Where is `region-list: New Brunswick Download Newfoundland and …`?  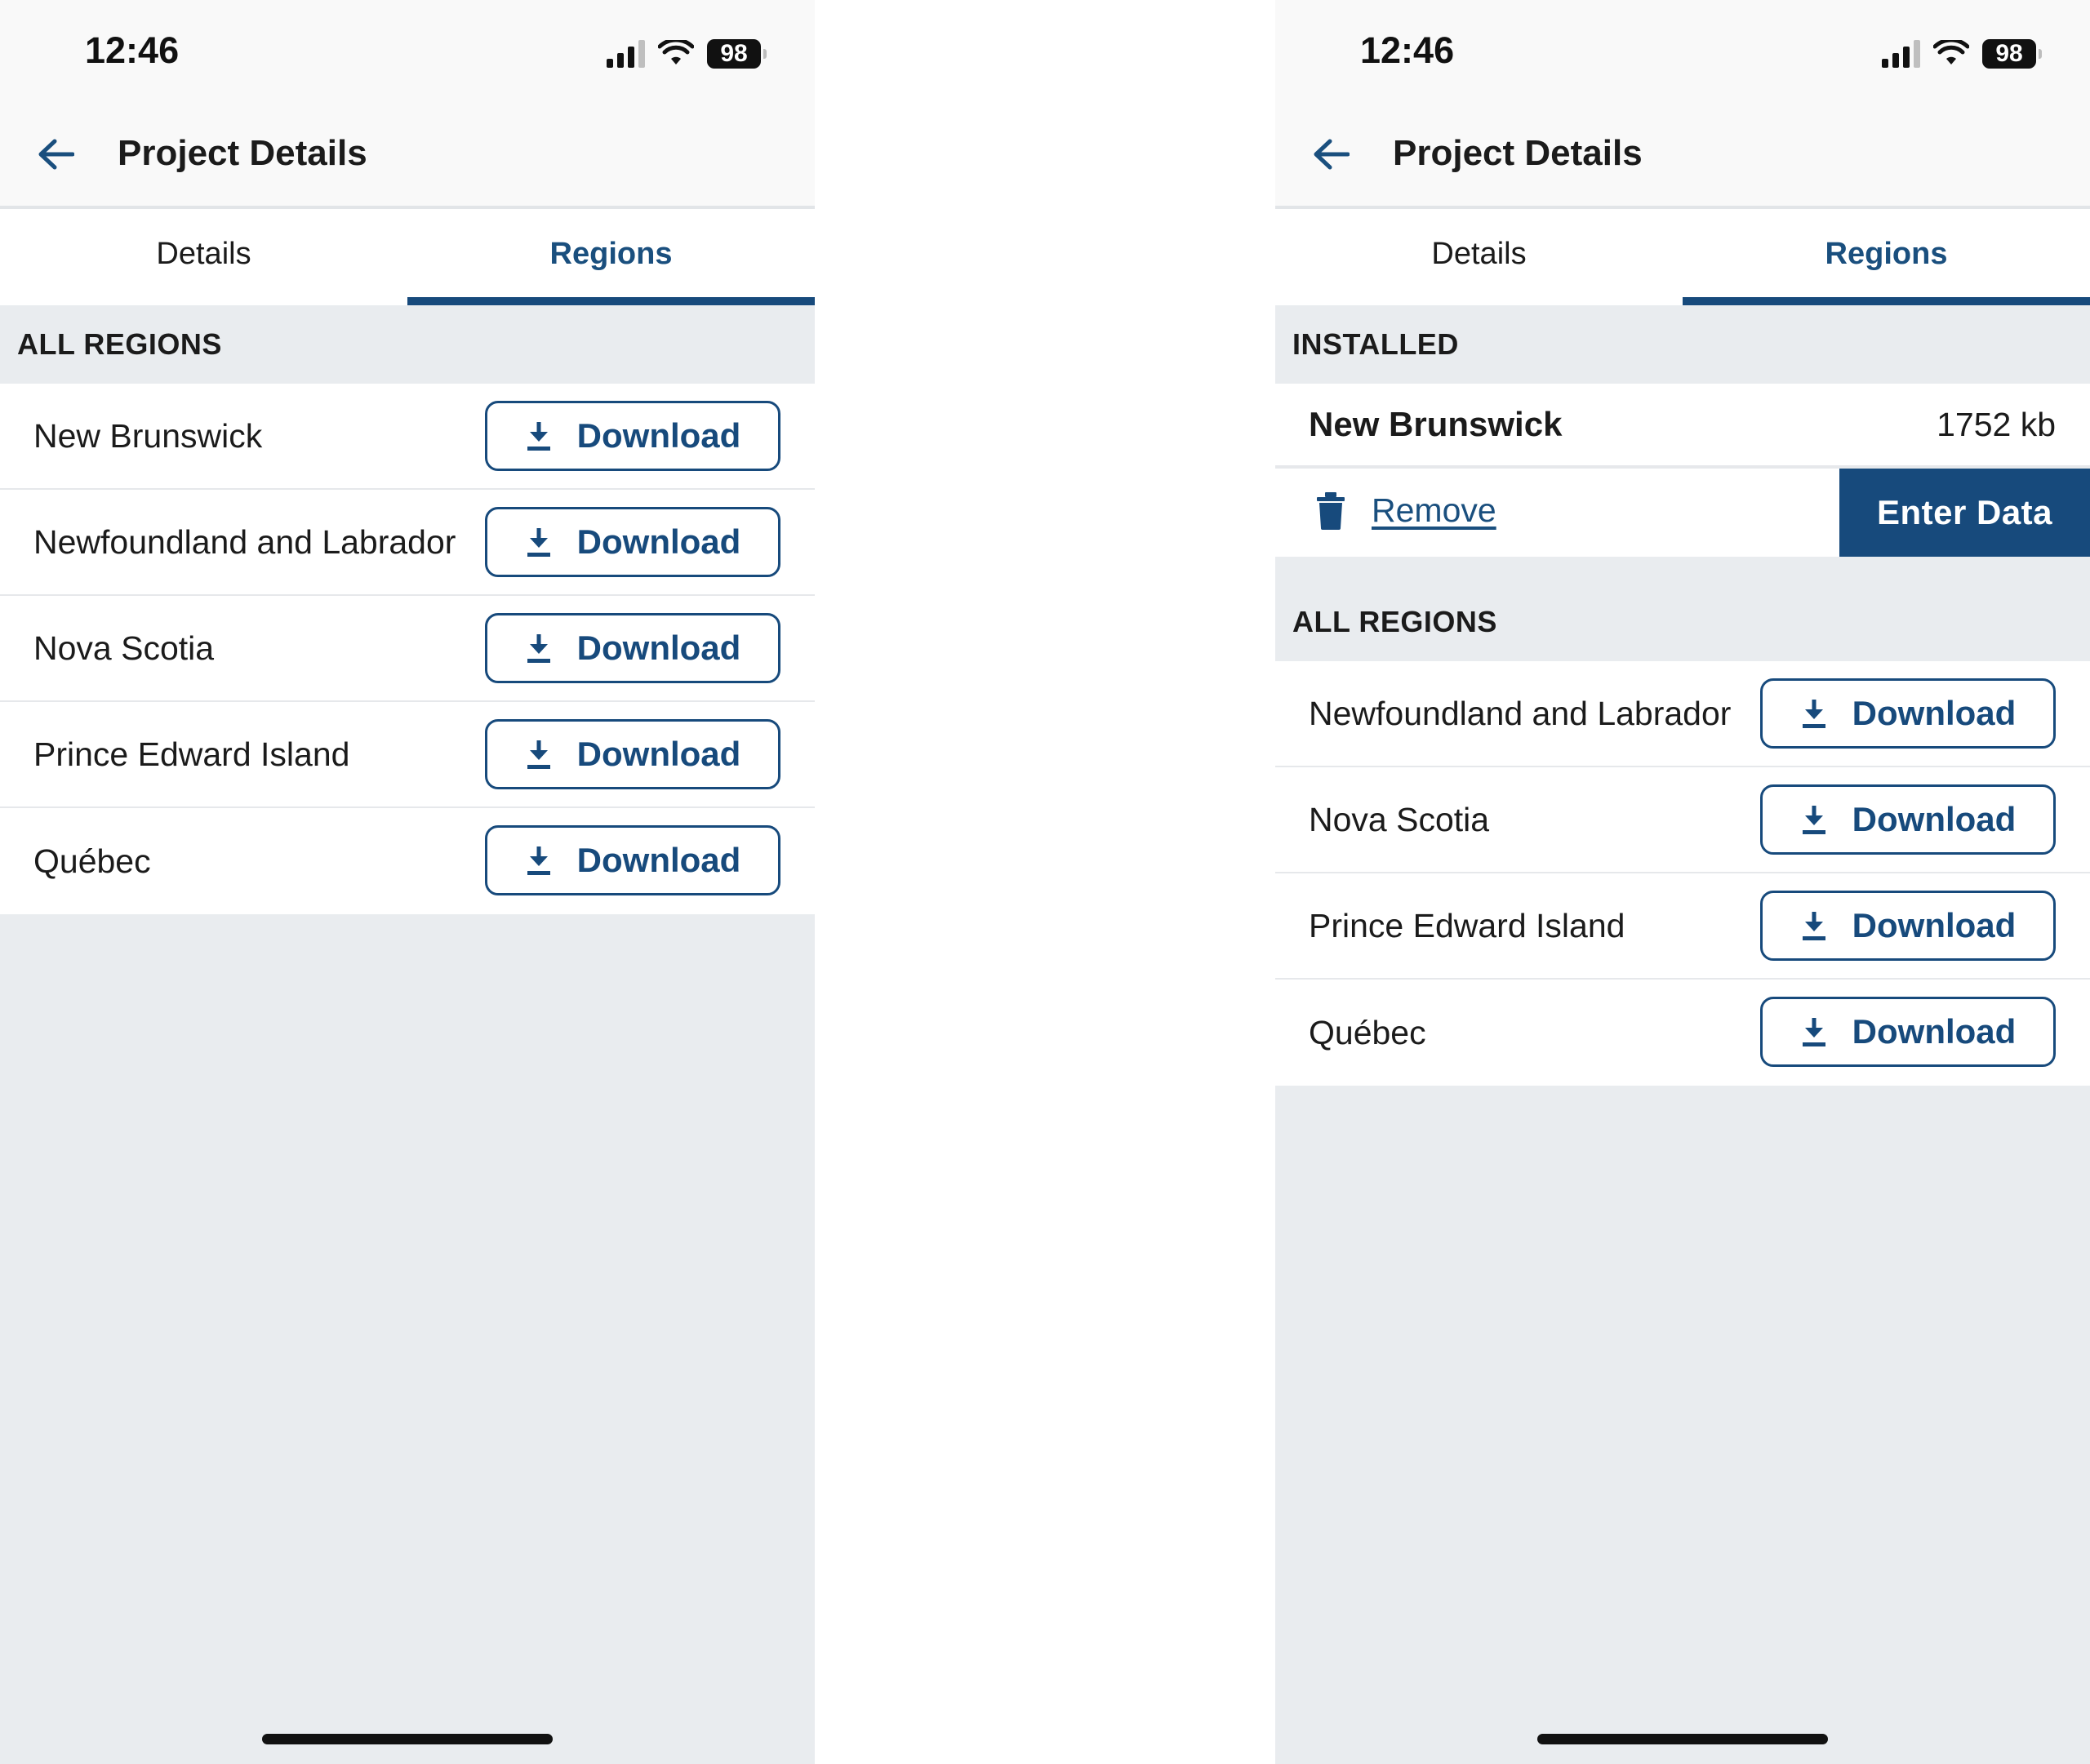 region-list: New Brunswick Download Newfoundland and … is located at coordinates (407, 649).